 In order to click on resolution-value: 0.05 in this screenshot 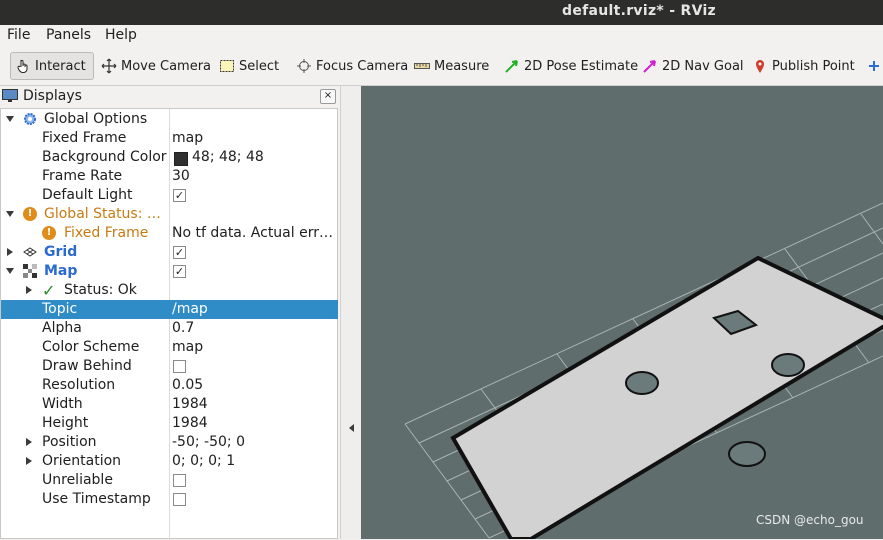, I will do `click(188, 385)`.